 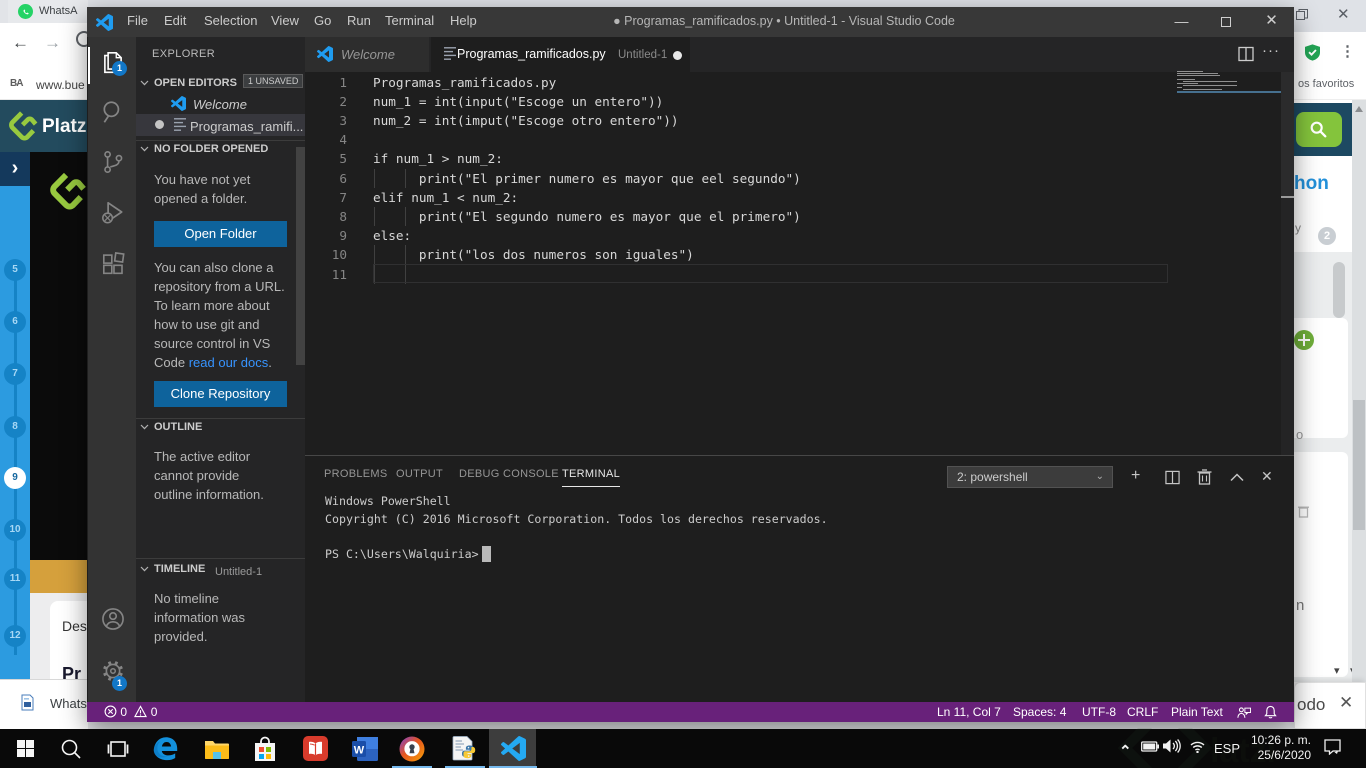 I want to click on menu-terminal: Terminal, so click(x=409, y=20).